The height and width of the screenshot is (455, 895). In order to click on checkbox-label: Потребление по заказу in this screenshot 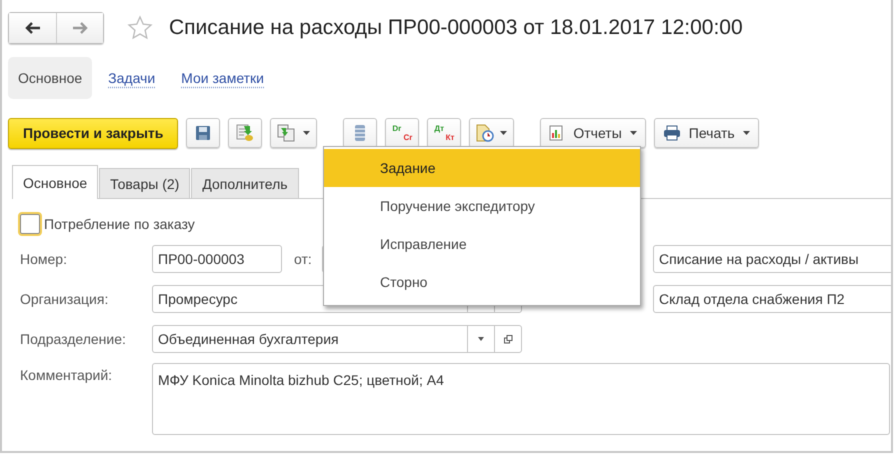, I will do `click(119, 224)`.